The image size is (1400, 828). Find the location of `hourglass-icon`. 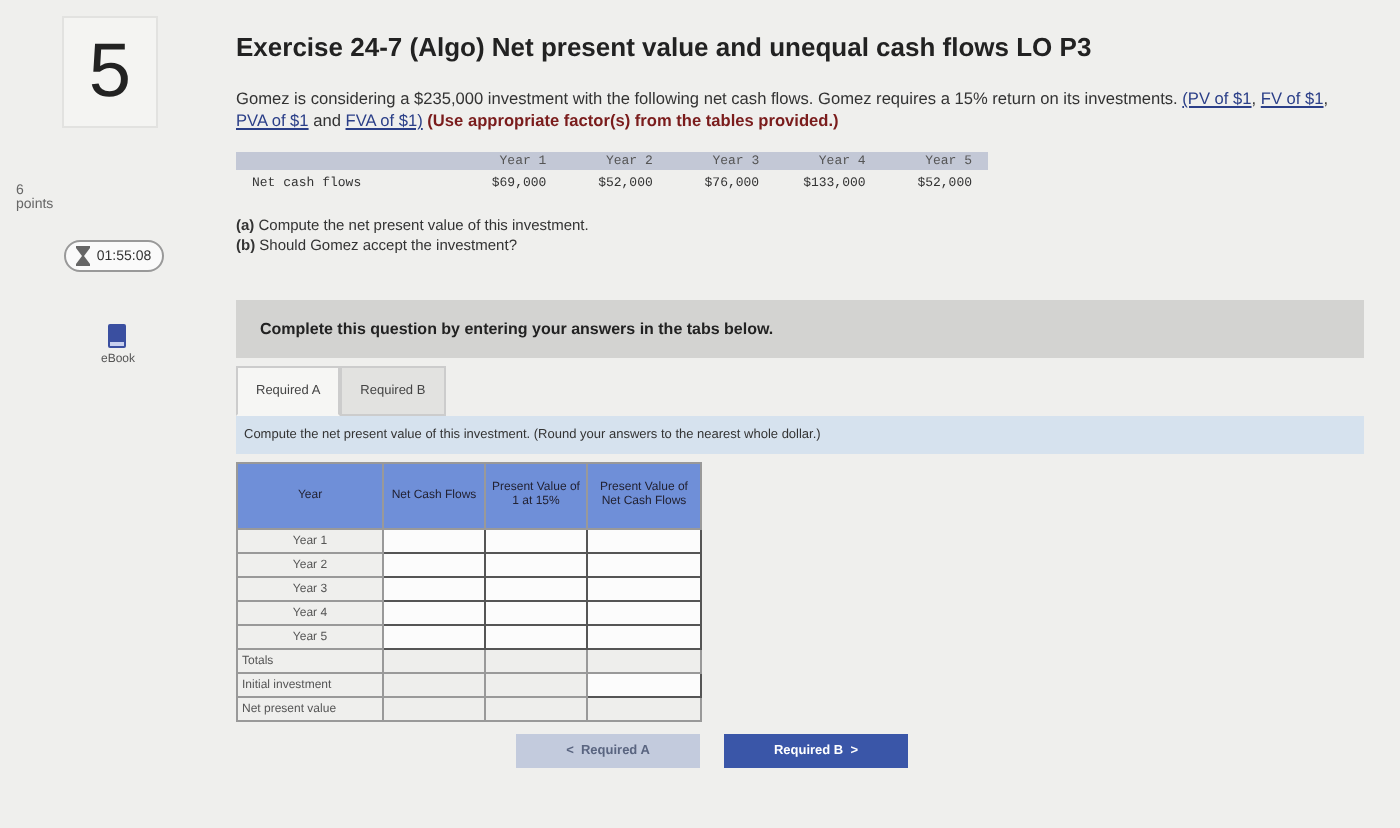

hourglass-icon is located at coordinates (83, 256).